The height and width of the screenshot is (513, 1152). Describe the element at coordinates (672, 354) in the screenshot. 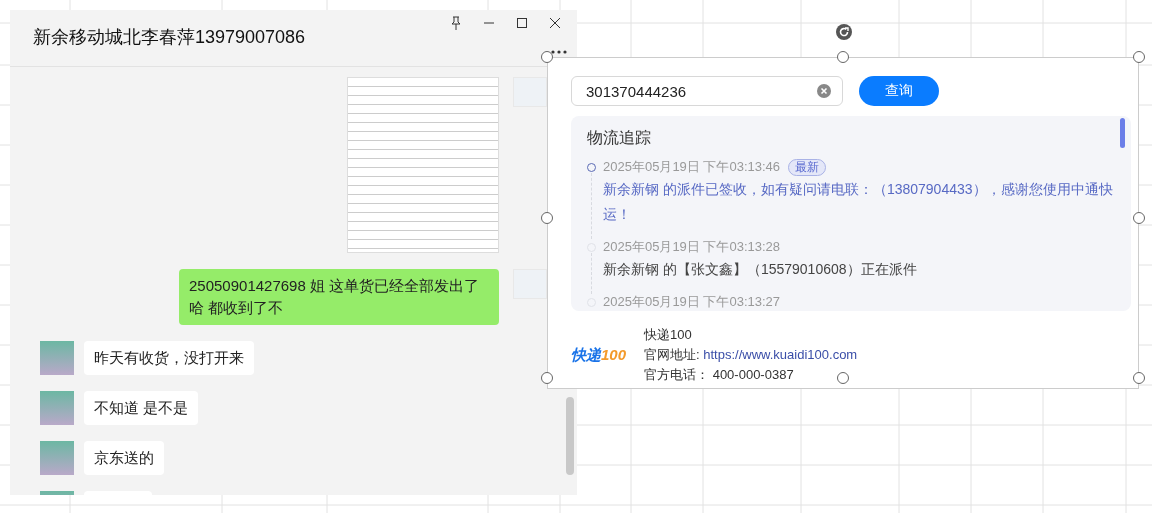

I see `website-label: 官网地址:` at that location.